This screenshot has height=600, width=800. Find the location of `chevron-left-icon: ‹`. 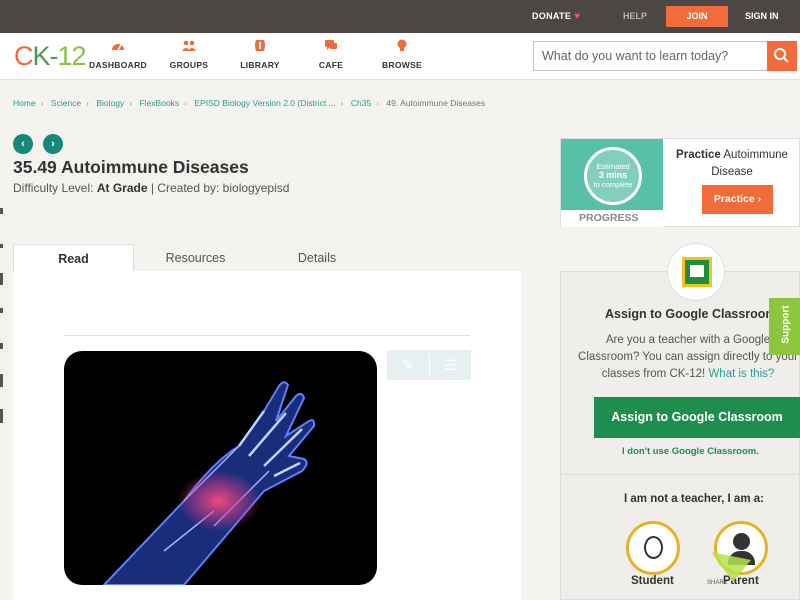

chevron-left-icon: ‹ is located at coordinates (23, 144).